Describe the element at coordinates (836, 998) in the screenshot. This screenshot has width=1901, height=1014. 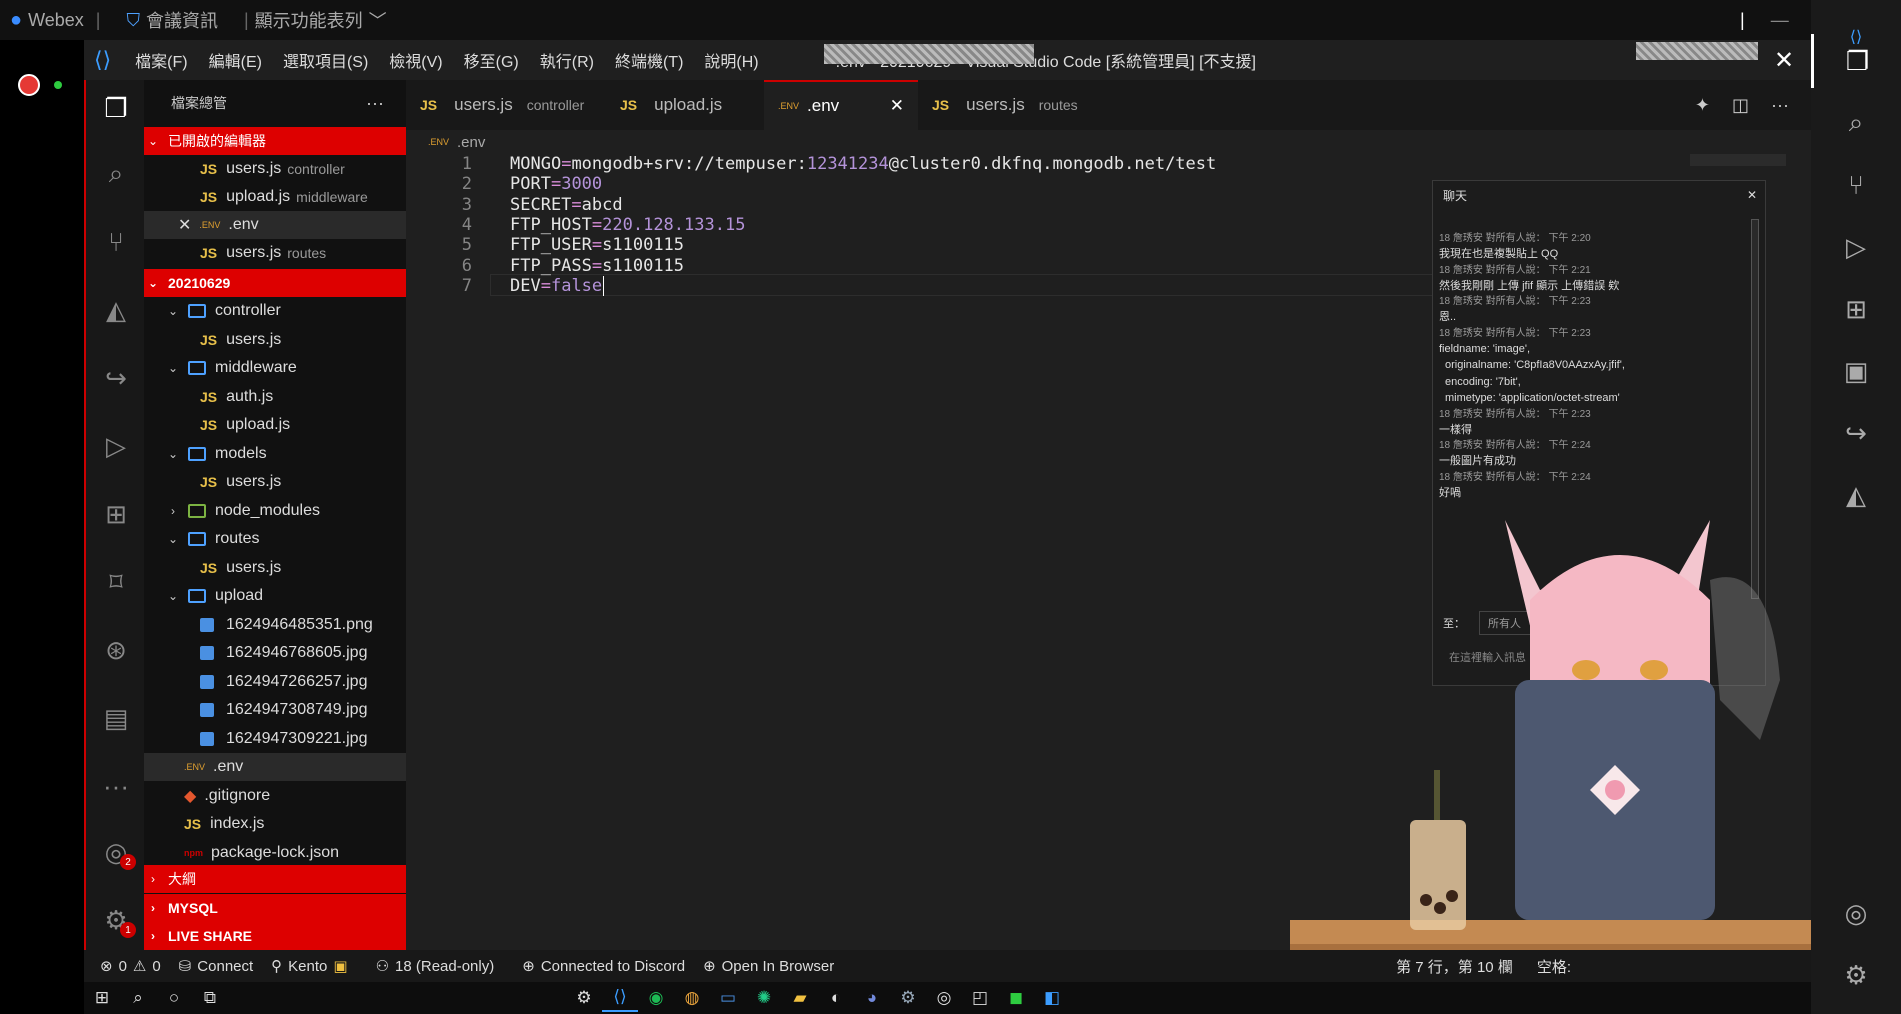
I see `obs-icon: ◐` at that location.